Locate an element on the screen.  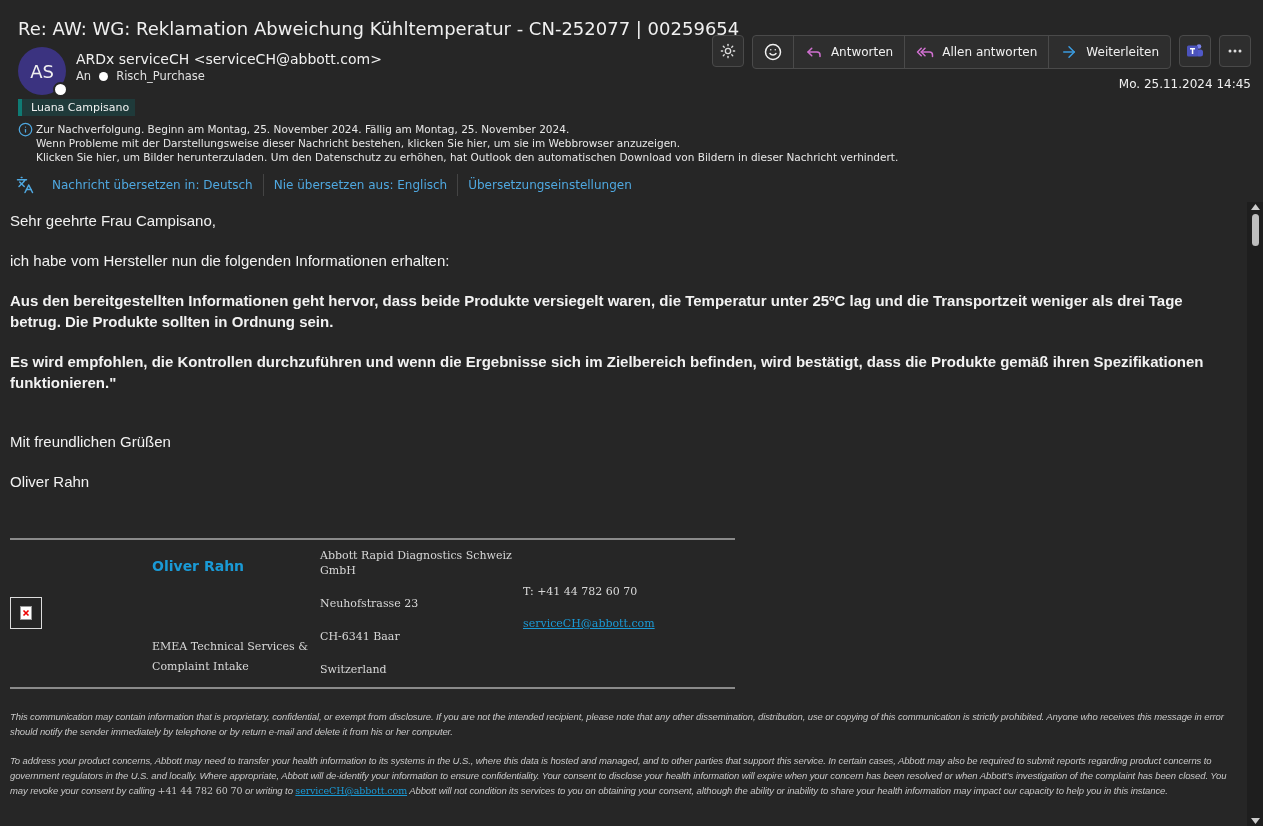
teams-button is located at coordinates (1195, 51).